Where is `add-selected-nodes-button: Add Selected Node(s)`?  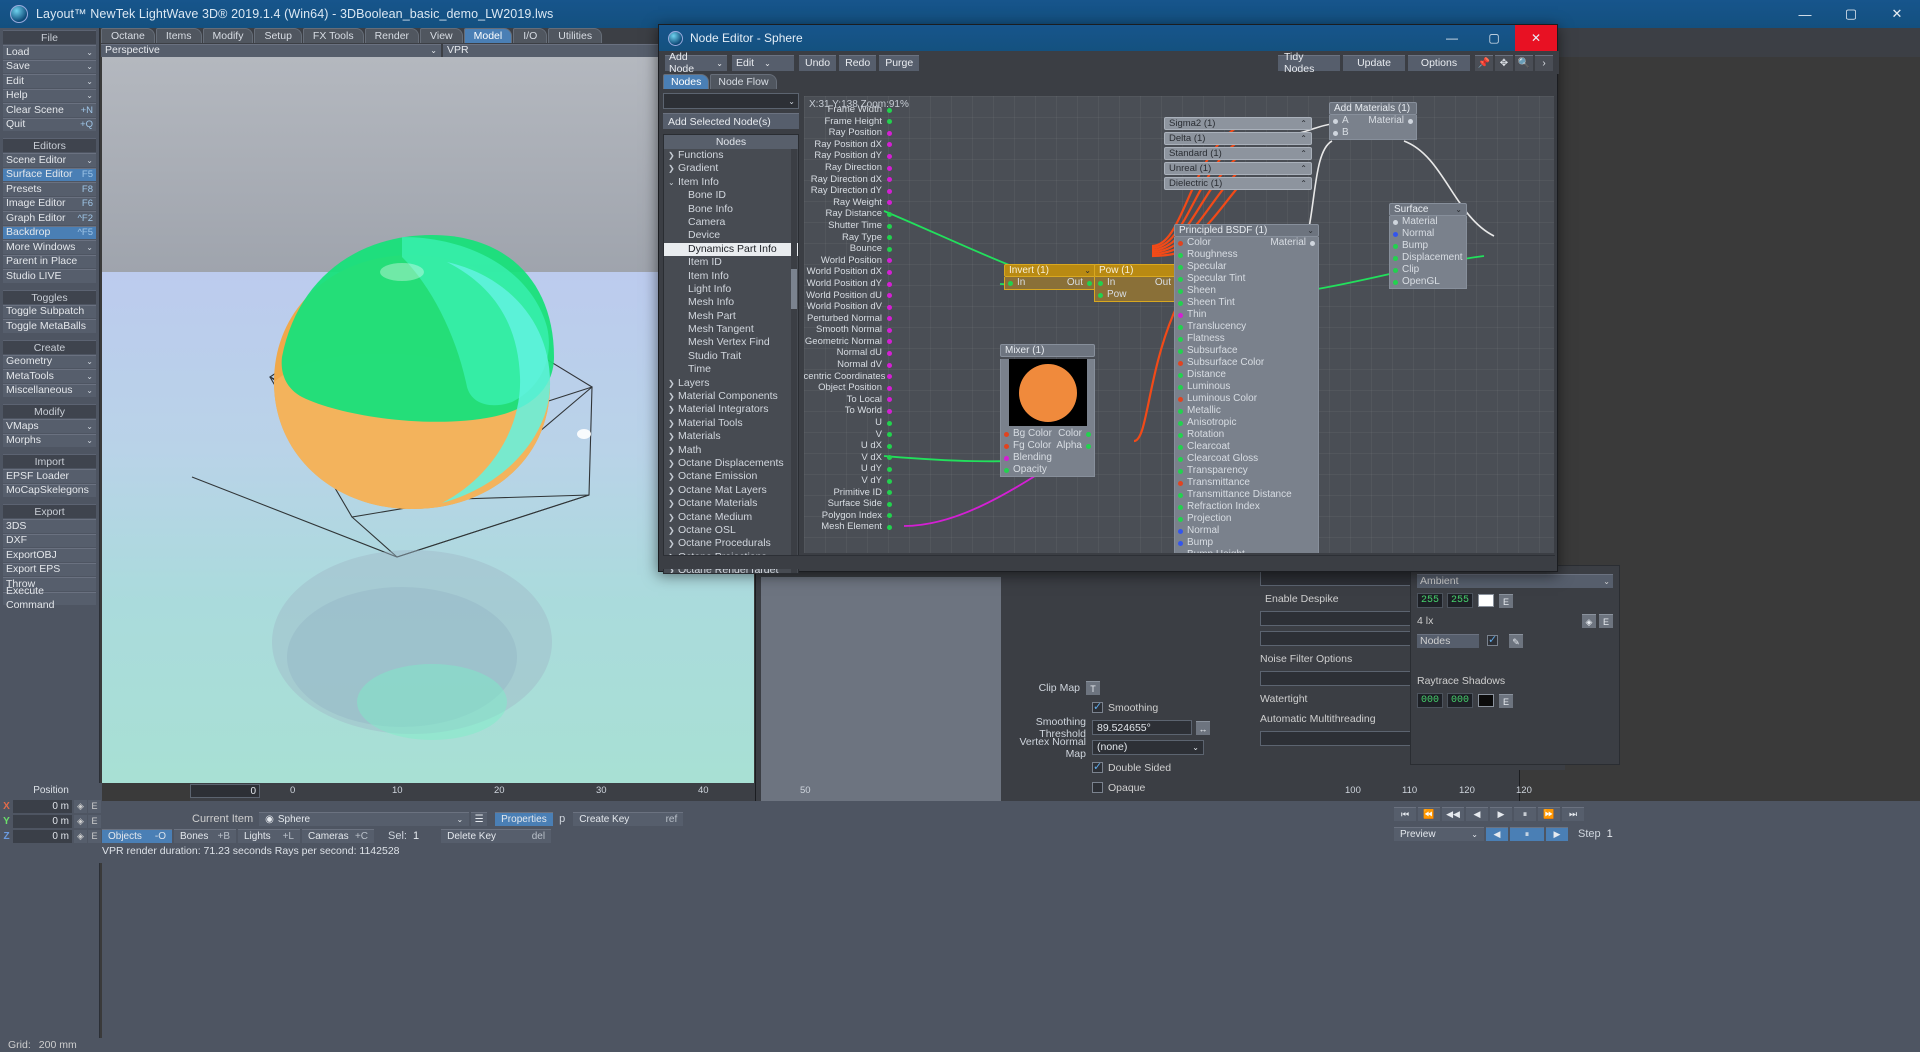
add-selected-nodes-button: Add Selected Node(s) is located at coordinates (731, 121).